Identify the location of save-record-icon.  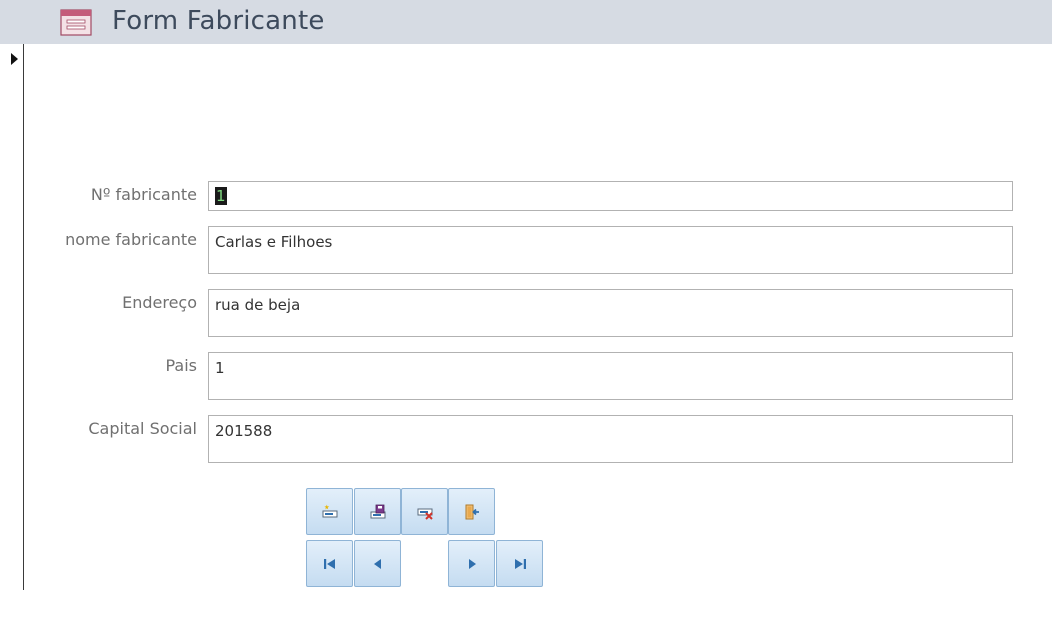
(378, 512).